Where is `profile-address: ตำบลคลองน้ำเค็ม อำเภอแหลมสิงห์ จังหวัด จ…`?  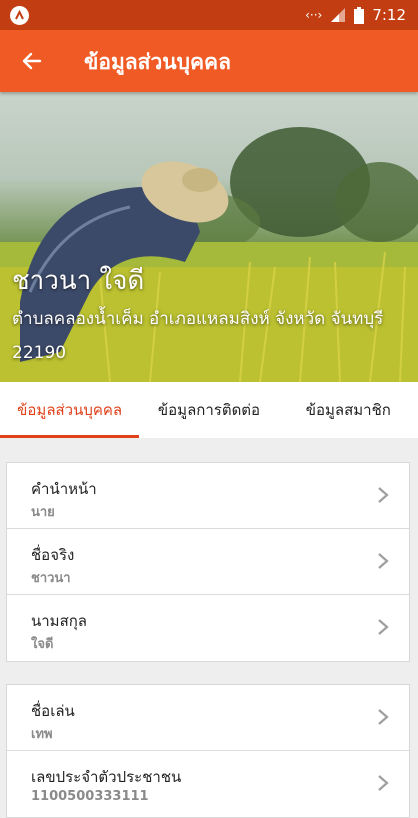 profile-address: ตำบลคลองน้ำเค็ม อำเภอแหลมสิงห์ จังหวัด จ… is located at coordinates (198, 336).